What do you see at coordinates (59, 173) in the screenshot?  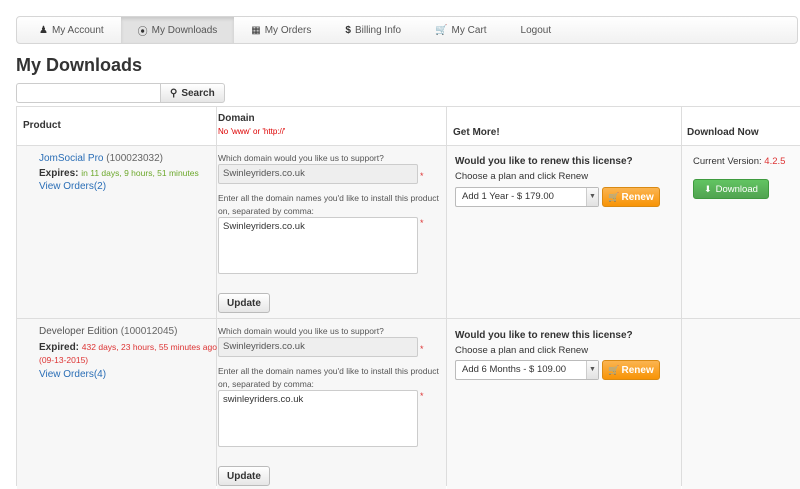 I see `expires-label: Expires:` at bounding box center [59, 173].